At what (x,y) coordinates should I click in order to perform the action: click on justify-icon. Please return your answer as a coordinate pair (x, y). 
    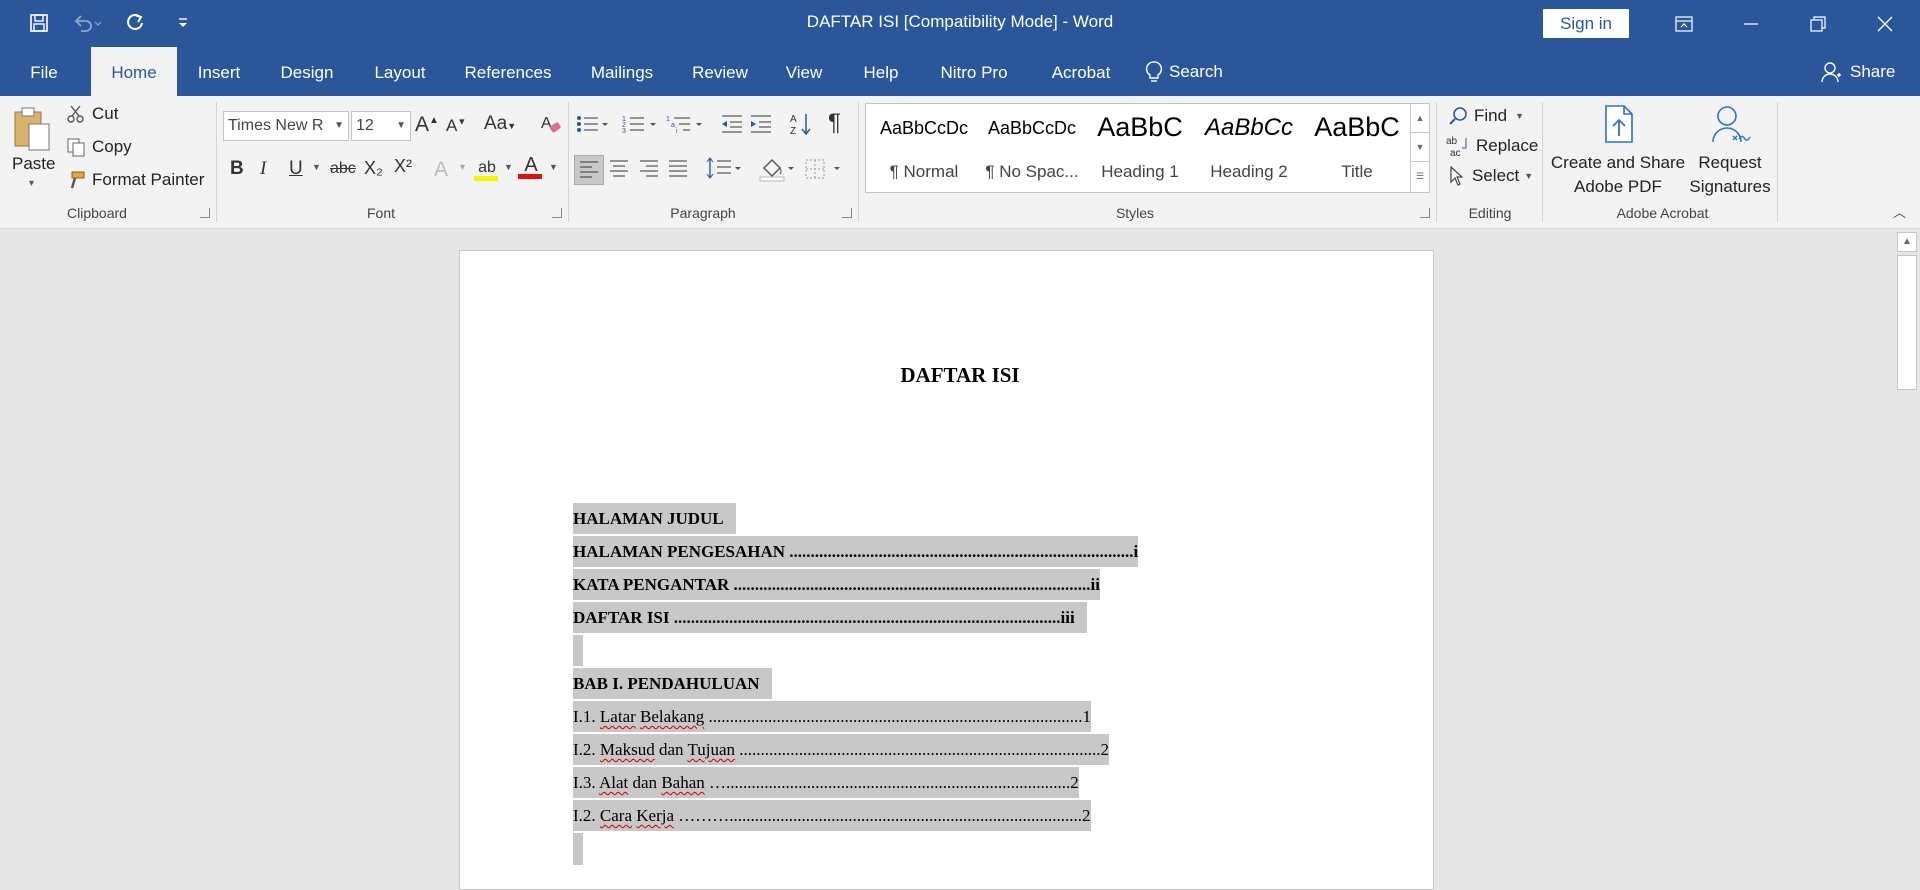
    Looking at the image, I should click on (678, 172).